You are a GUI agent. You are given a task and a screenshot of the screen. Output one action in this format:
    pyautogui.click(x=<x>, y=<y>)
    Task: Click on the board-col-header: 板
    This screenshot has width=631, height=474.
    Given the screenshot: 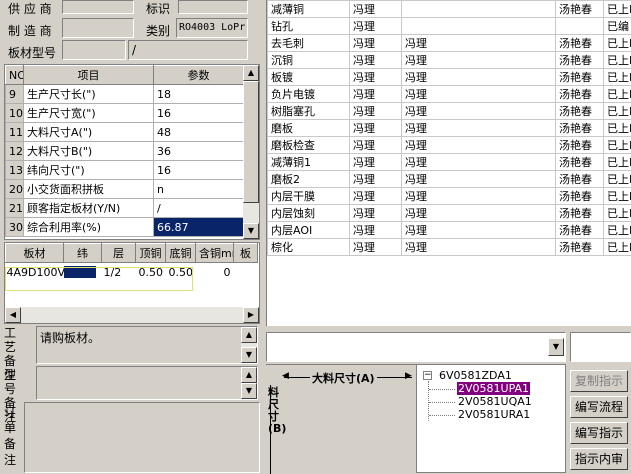 What is the action you would take?
    pyautogui.click(x=246, y=253)
    